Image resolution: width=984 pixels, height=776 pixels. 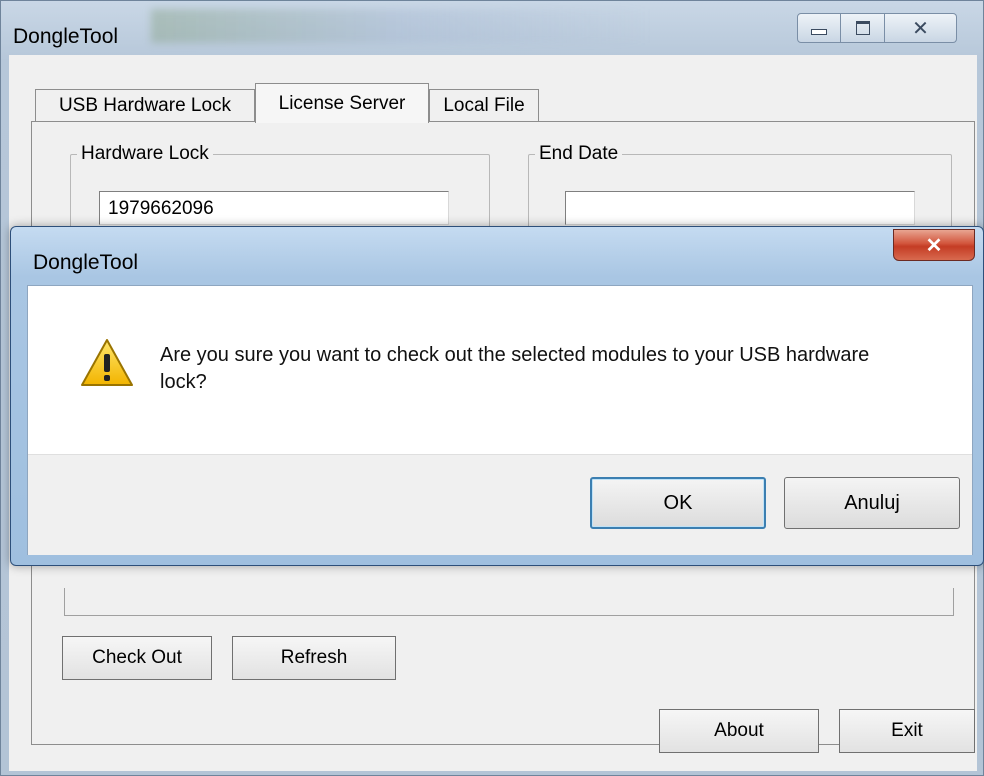 What do you see at coordinates (137, 658) in the screenshot?
I see `check-out-button: Check Out` at bounding box center [137, 658].